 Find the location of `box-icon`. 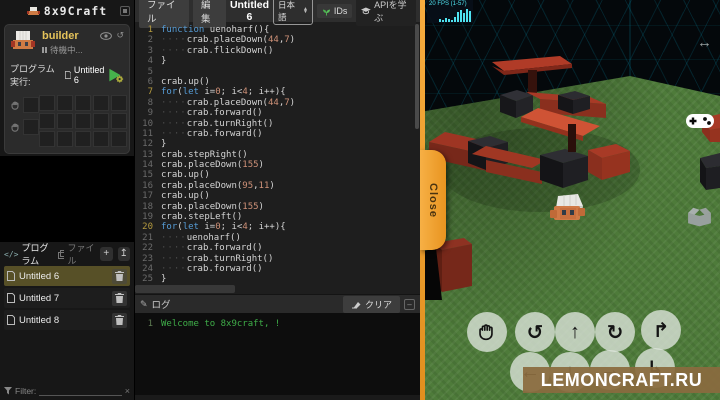

box-icon is located at coordinates (699, 216).